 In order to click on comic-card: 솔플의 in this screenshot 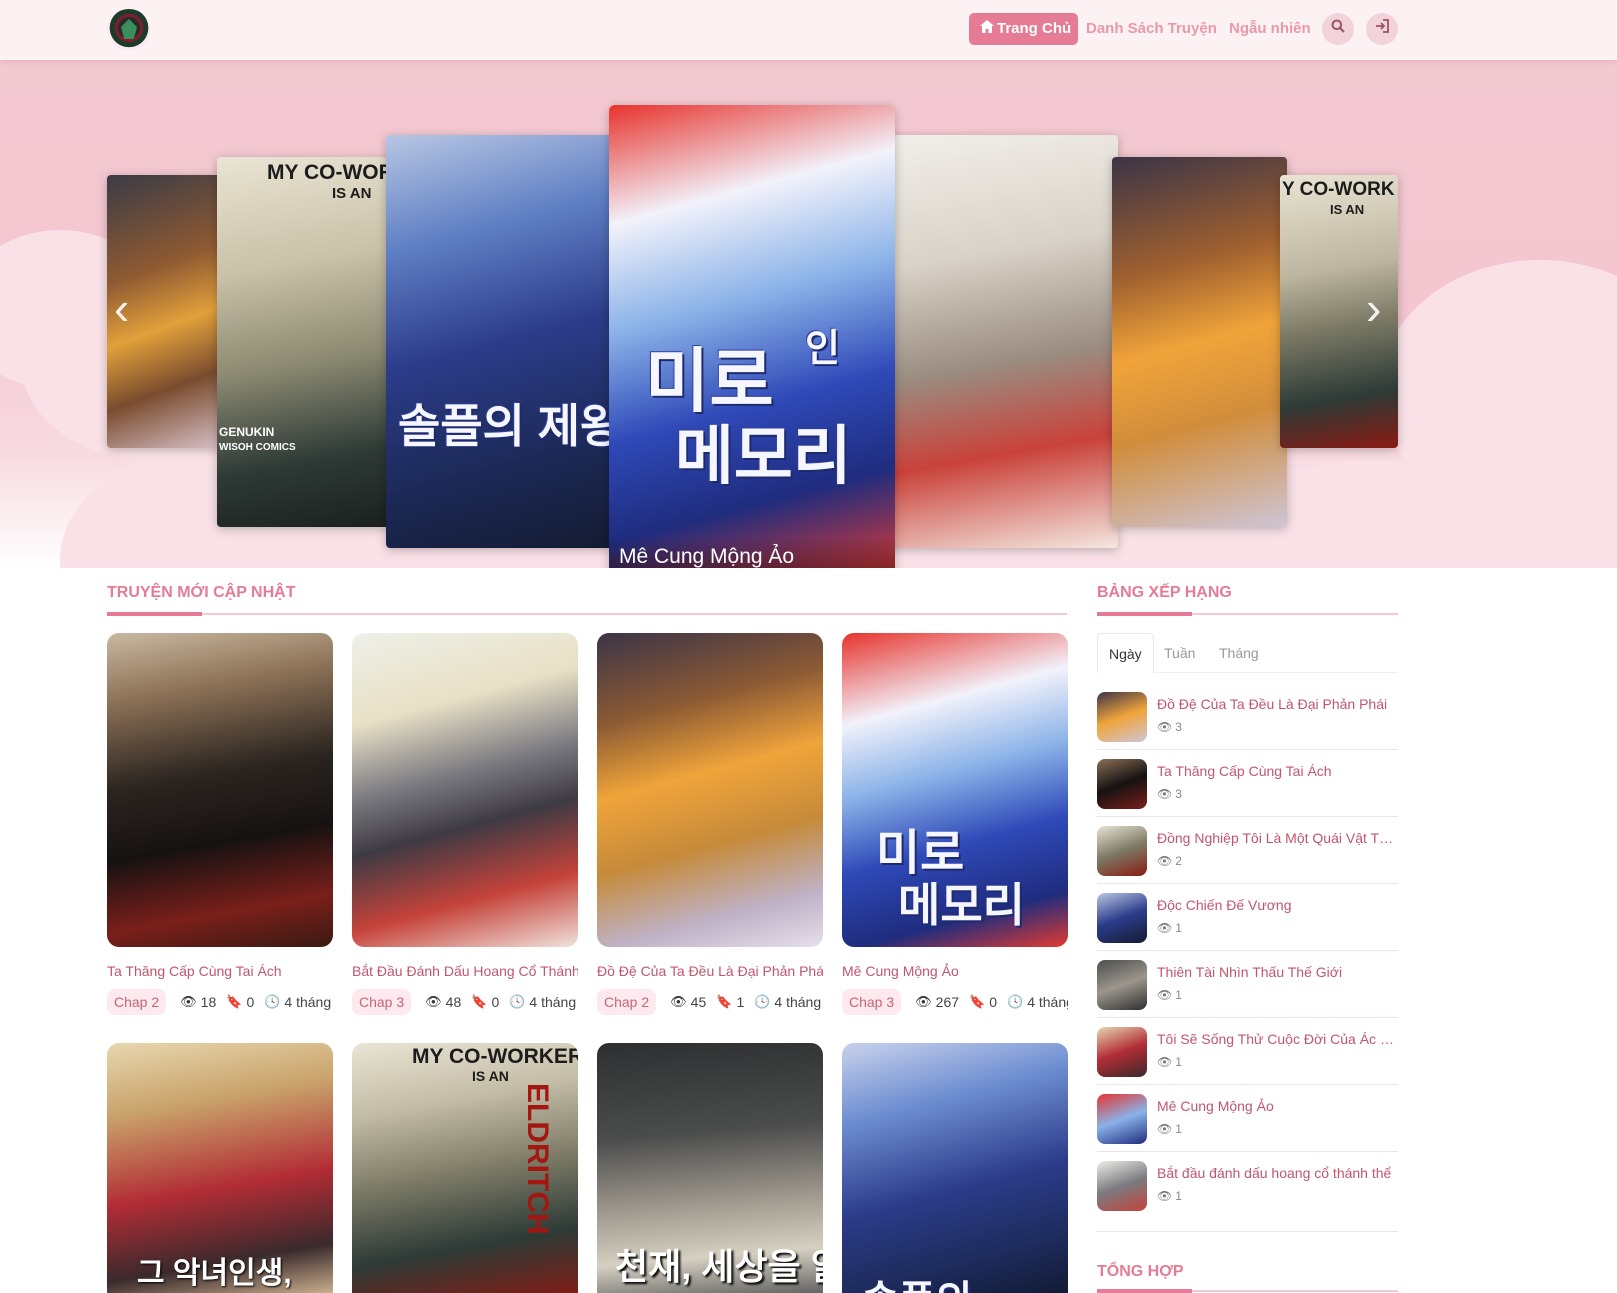, I will do `click(955, 1168)`.